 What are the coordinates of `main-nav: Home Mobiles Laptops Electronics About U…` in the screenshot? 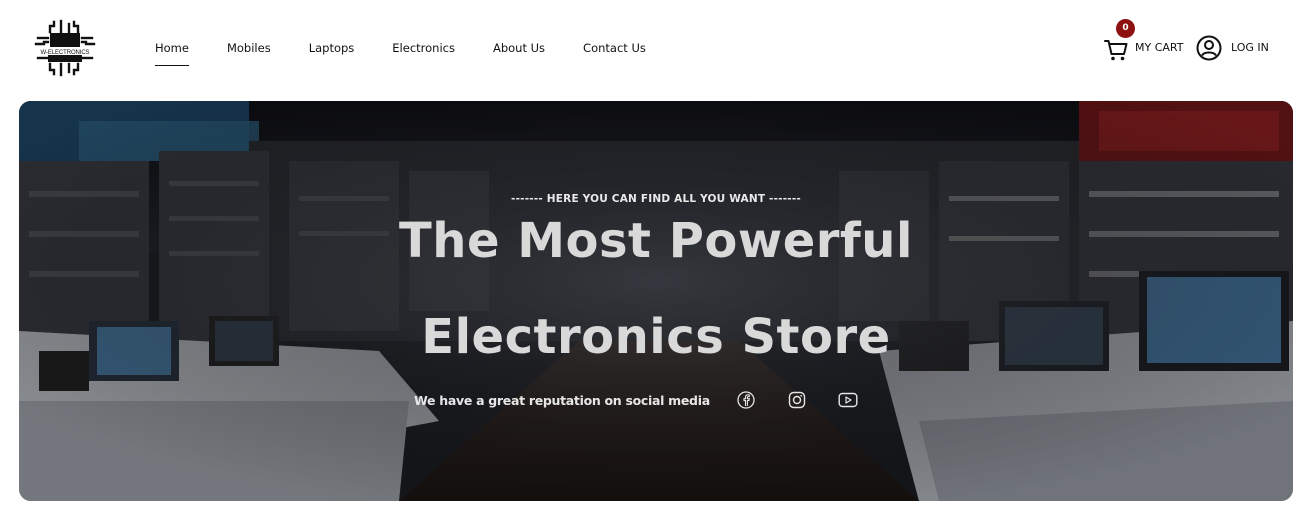 It's located at (419, 53).